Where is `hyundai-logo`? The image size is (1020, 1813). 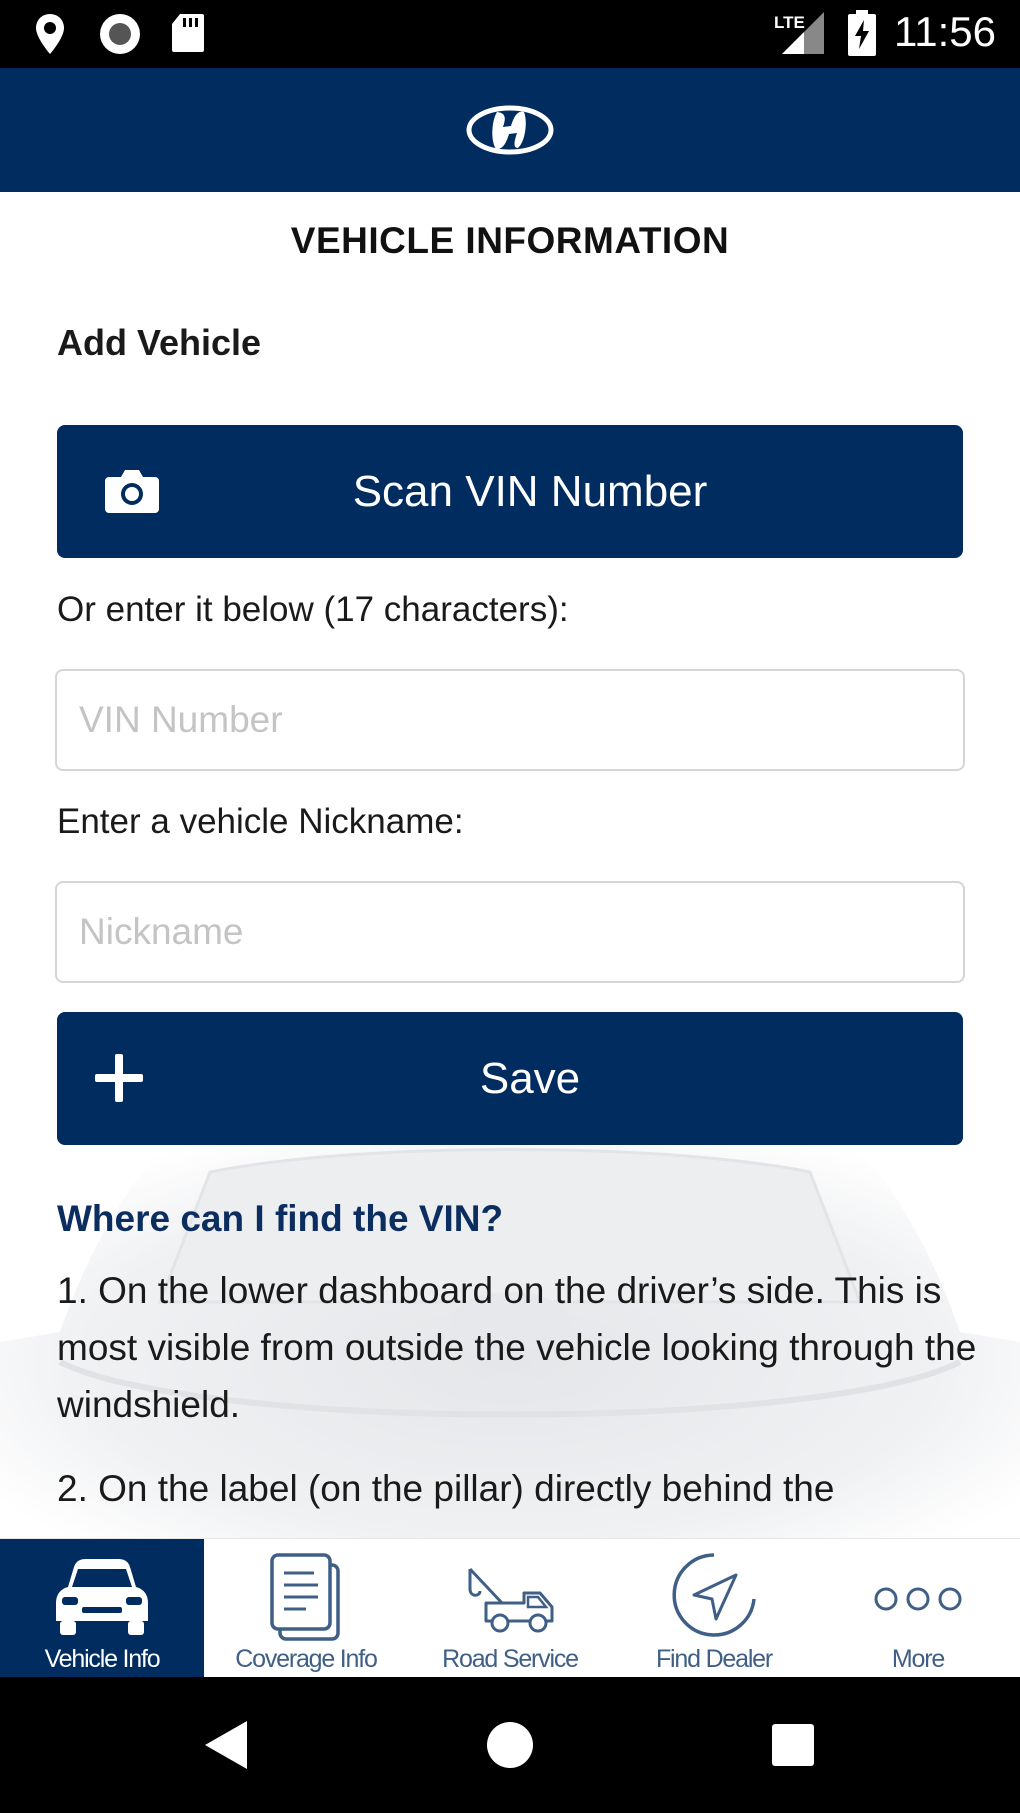
hyundai-logo is located at coordinates (510, 130).